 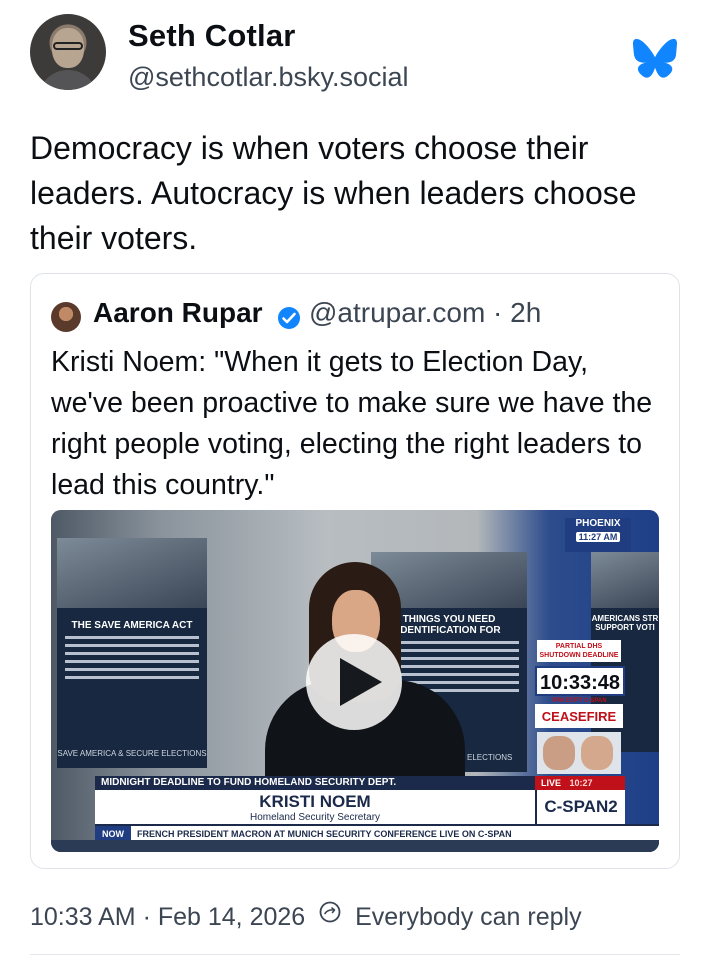 What do you see at coordinates (289, 318) in the screenshot?
I see `verified-check-icon` at bounding box center [289, 318].